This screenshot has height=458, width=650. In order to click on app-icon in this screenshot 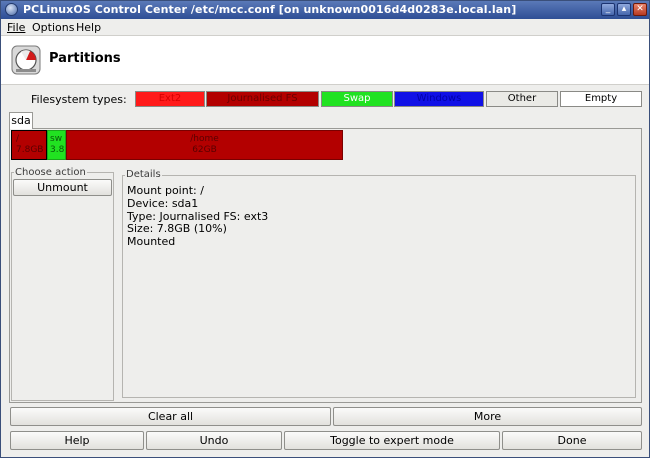, I will do `click(11, 9)`.